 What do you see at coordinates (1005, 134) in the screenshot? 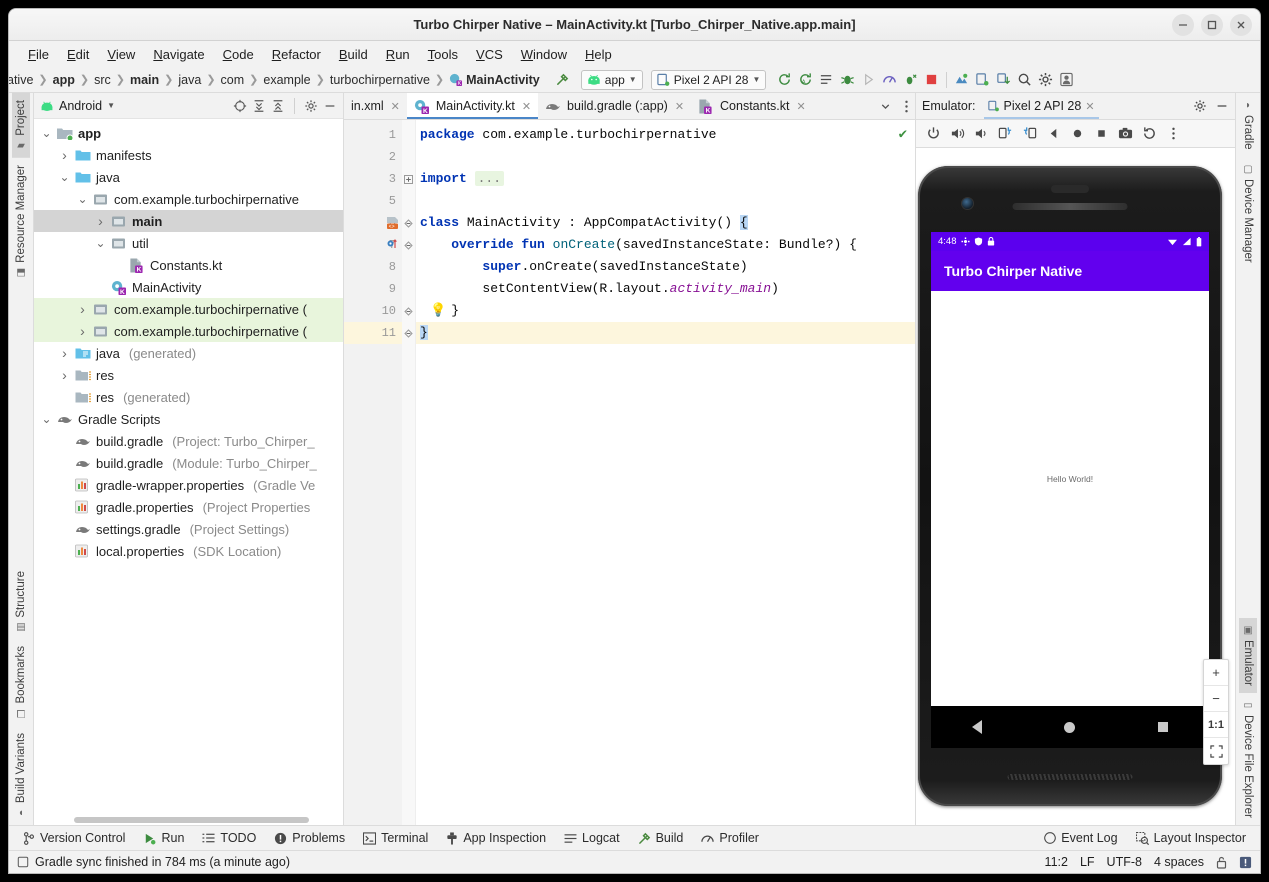
I see `rotate-left-icon` at bounding box center [1005, 134].